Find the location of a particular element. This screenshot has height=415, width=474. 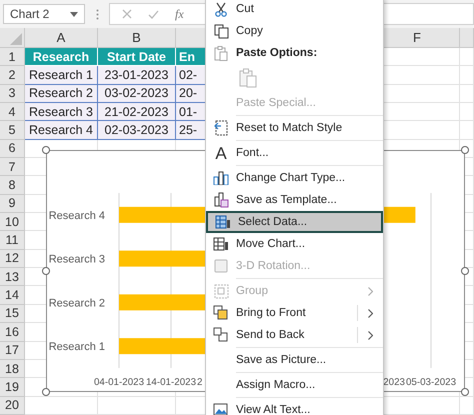

axis-label: Research 4 is located at coordinates (76, 216).